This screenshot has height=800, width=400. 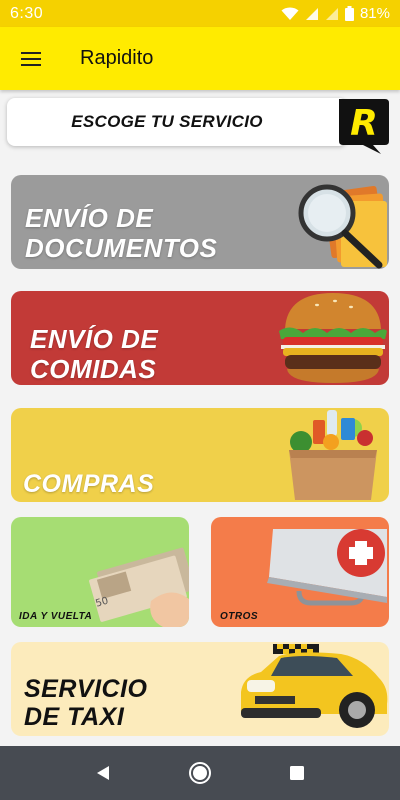 What do you see at coordinates (290, 14) in the screenshot?
I see `wifi-icon` at bounding box center [290, 14].